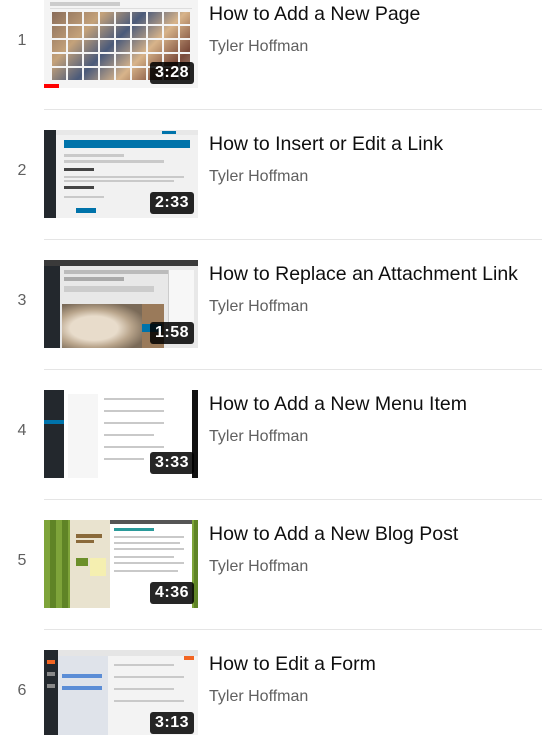 The image size is (542, 735). What do you see at coordinates (375, 274) in the screenshot?
I see `video-title: How to Replace an Attachment Link` at bounding box center [375, 274].